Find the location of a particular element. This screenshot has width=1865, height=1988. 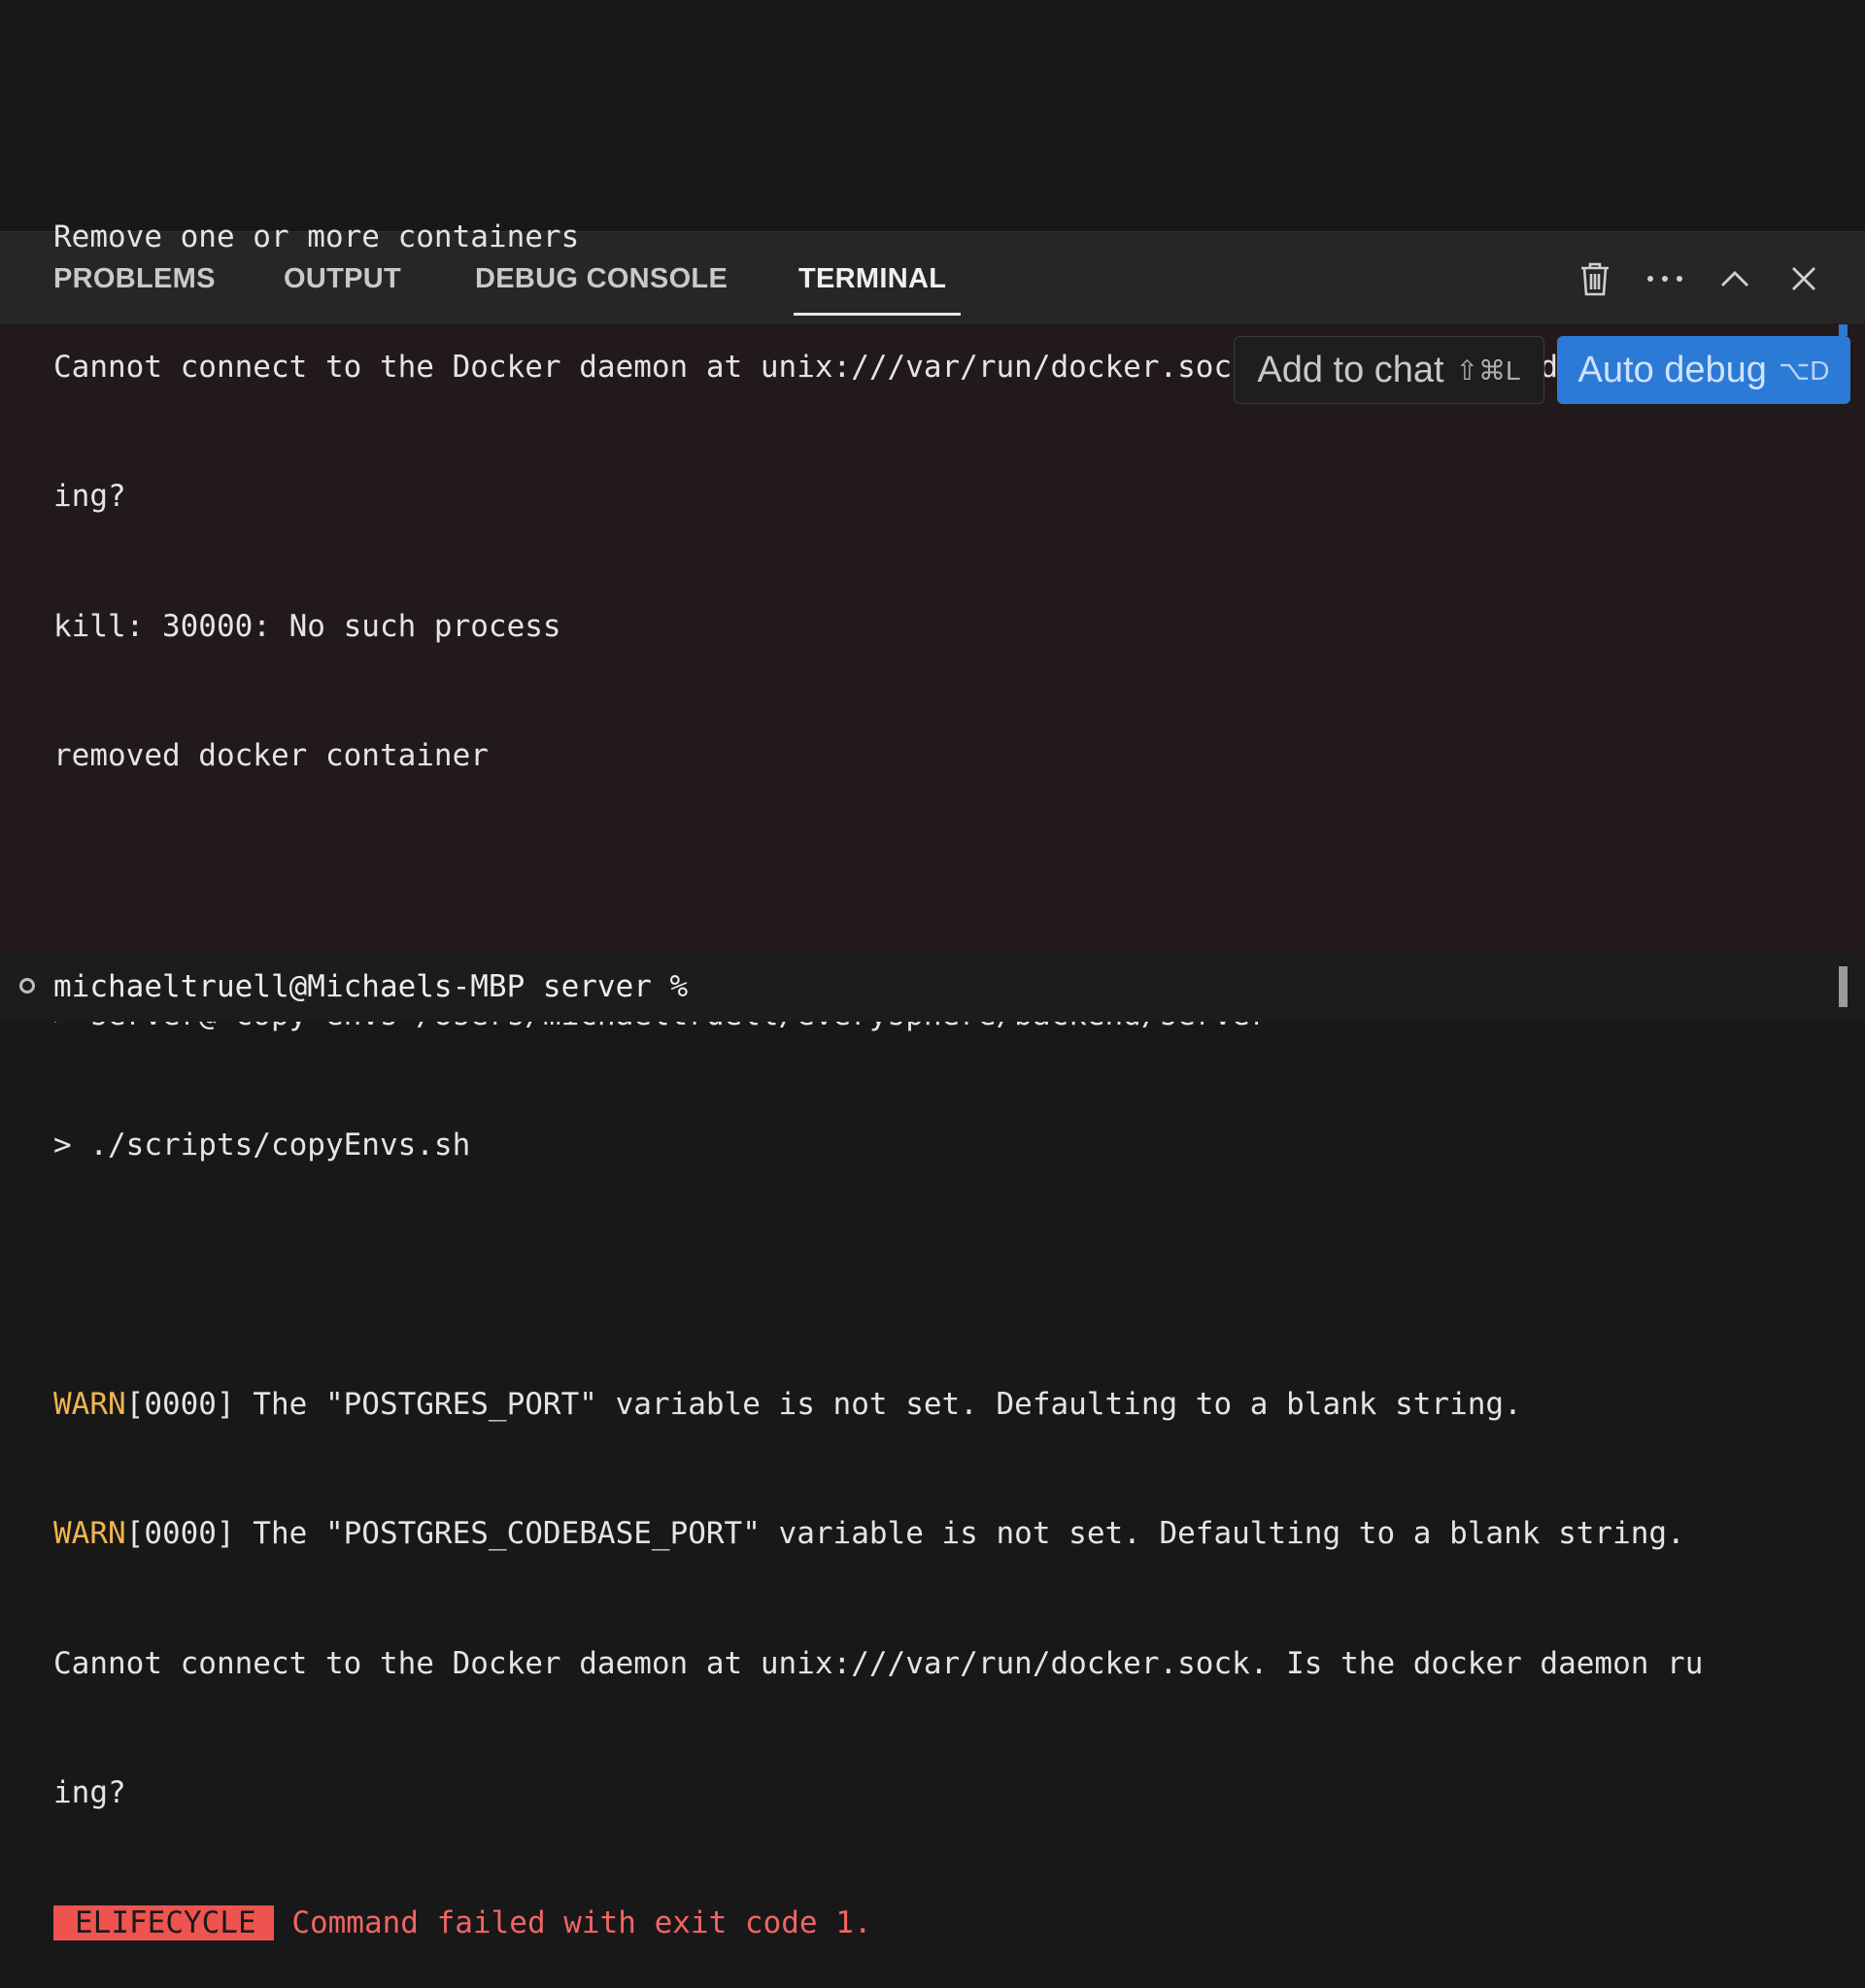

add-to-chat-button: Add to chat ⇧⌘L is located at coordinates (1389, 370).